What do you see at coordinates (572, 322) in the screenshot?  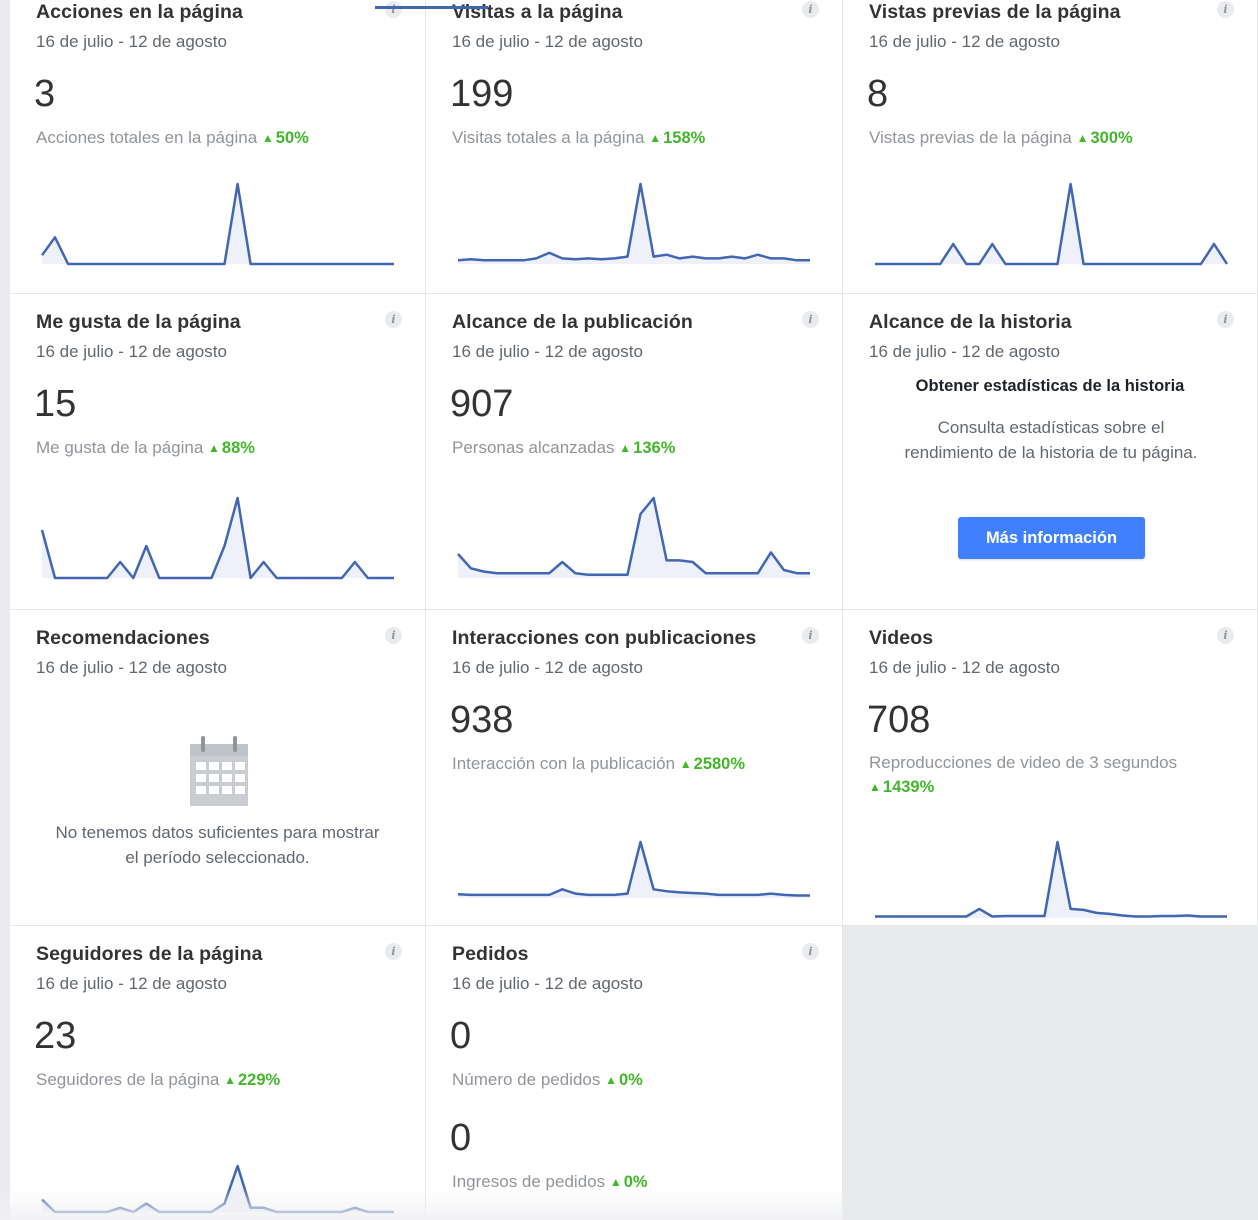 I see `card-title: Alcance de la publicación` at bounding box center [572, 322].